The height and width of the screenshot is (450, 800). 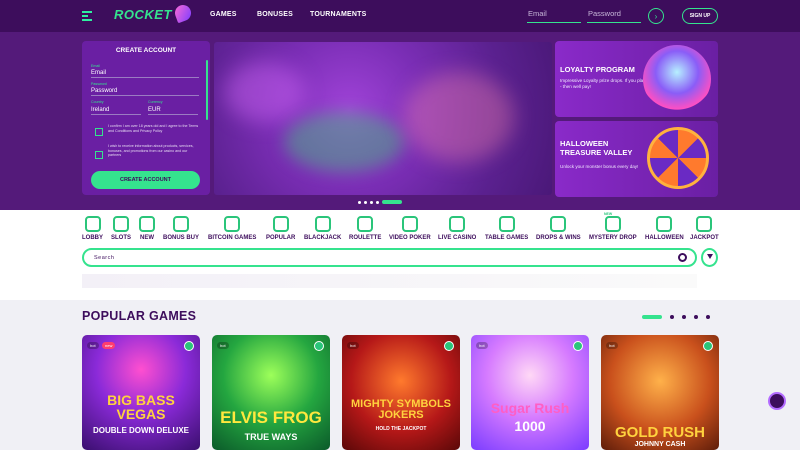 I want to click on game-title: ELVIS FROG, so click(x=271, y=417).